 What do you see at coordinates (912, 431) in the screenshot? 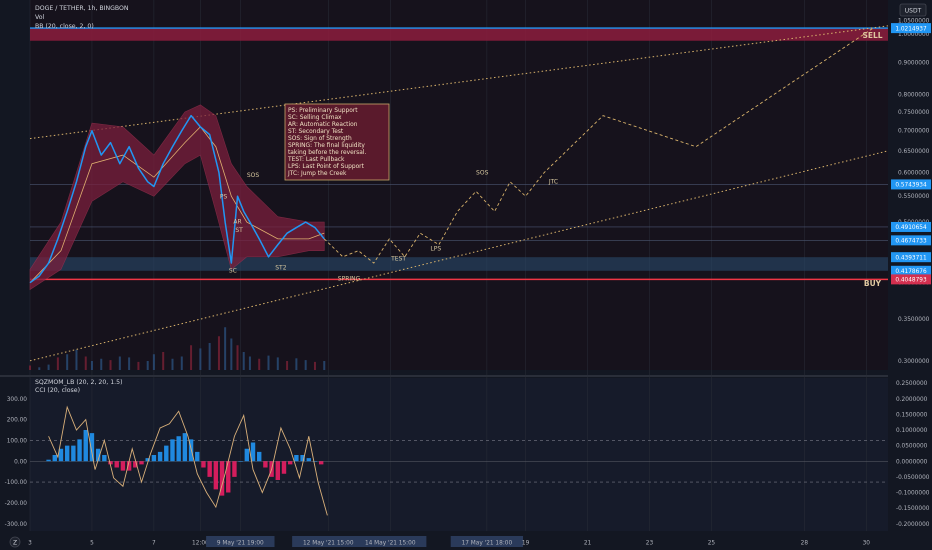
I see `osc-tick-label: 0.1000000` at bounding box center [912, 431].